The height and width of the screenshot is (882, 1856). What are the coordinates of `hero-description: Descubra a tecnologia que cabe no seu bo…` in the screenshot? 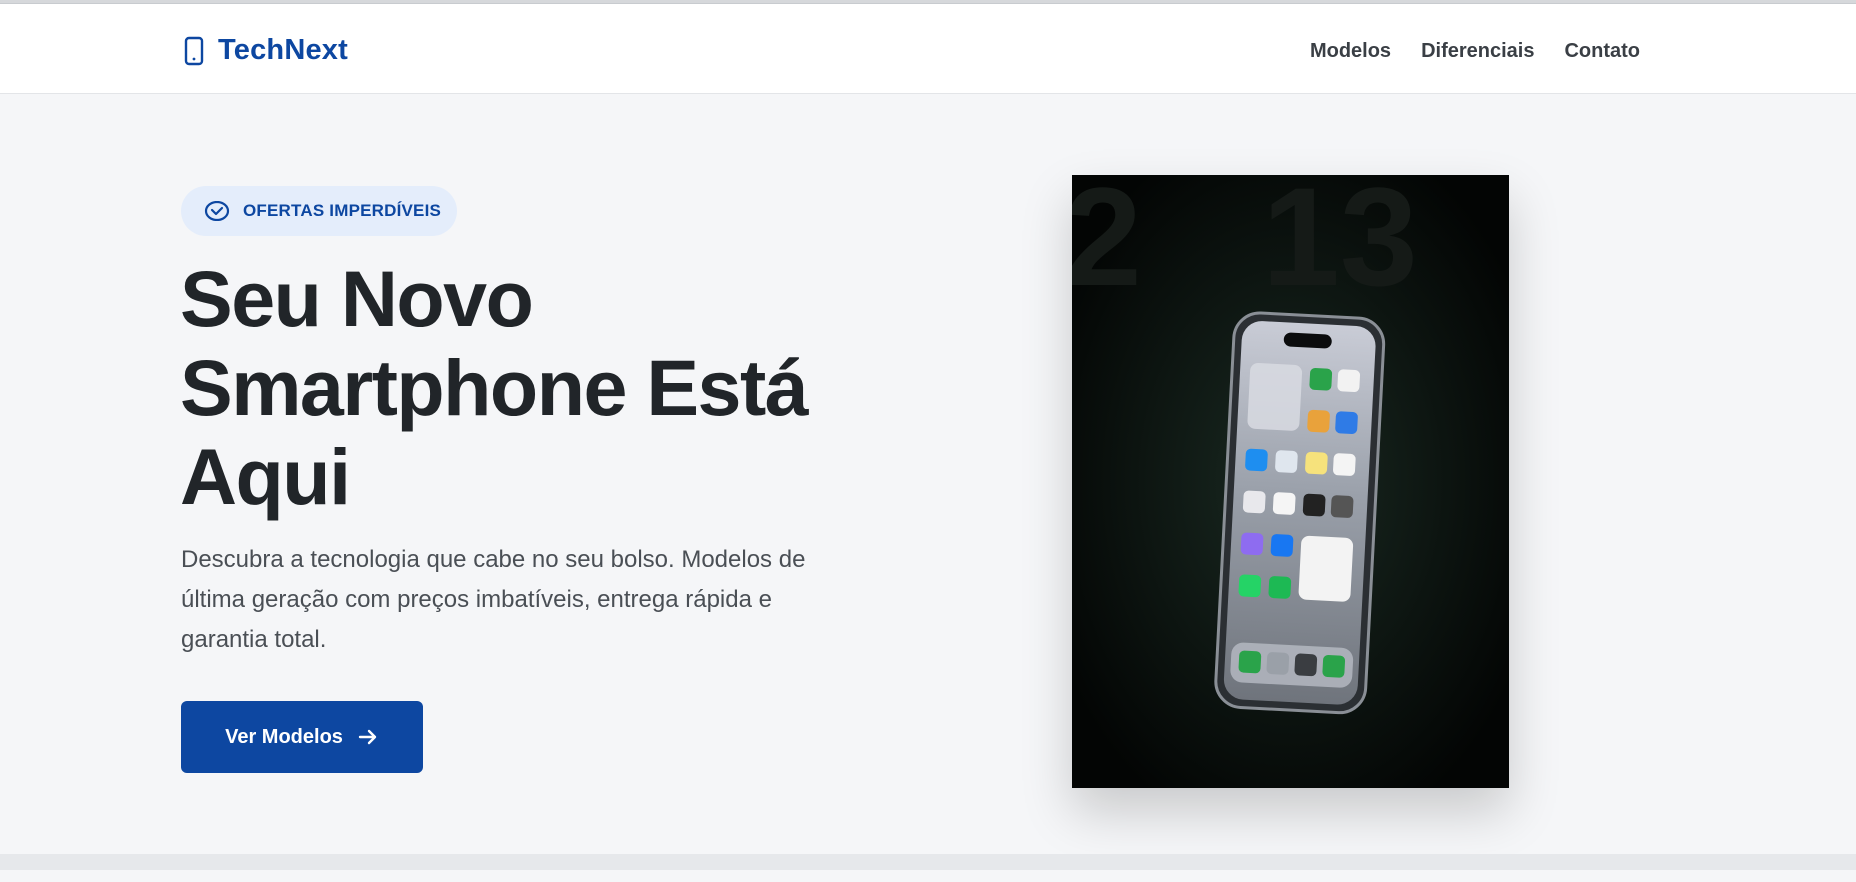 It's located at (493, 599).